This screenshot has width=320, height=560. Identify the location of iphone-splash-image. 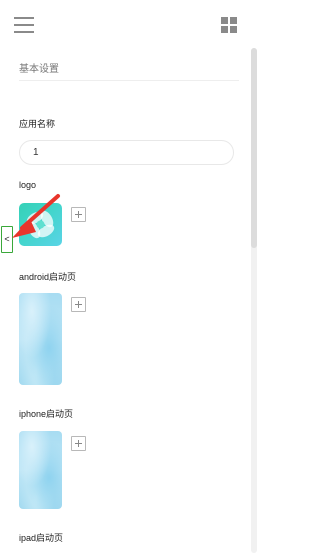
(40, 470).